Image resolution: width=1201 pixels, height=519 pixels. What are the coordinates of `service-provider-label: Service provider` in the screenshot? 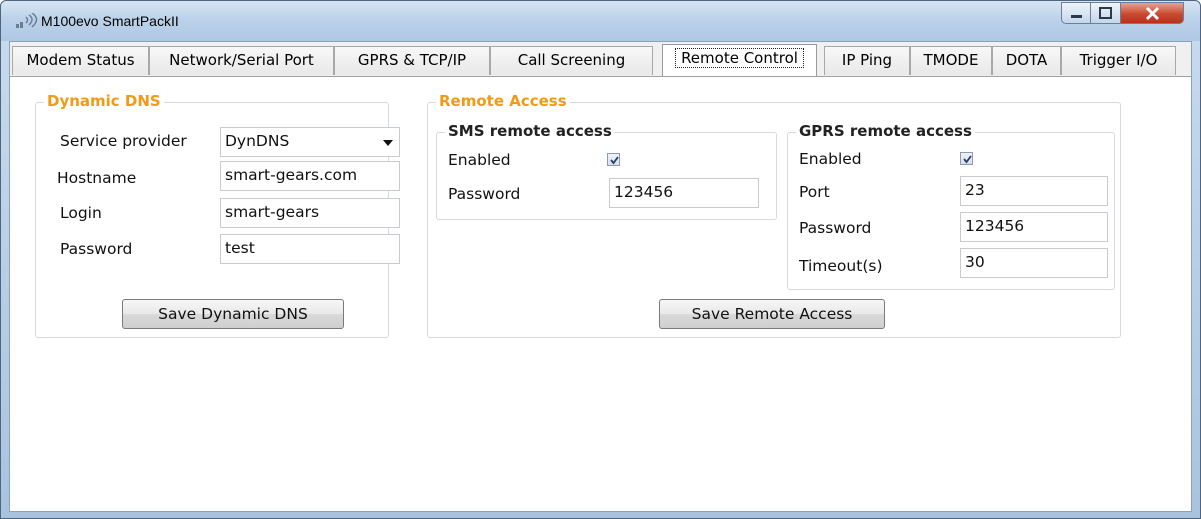 It's located at (123, 141).